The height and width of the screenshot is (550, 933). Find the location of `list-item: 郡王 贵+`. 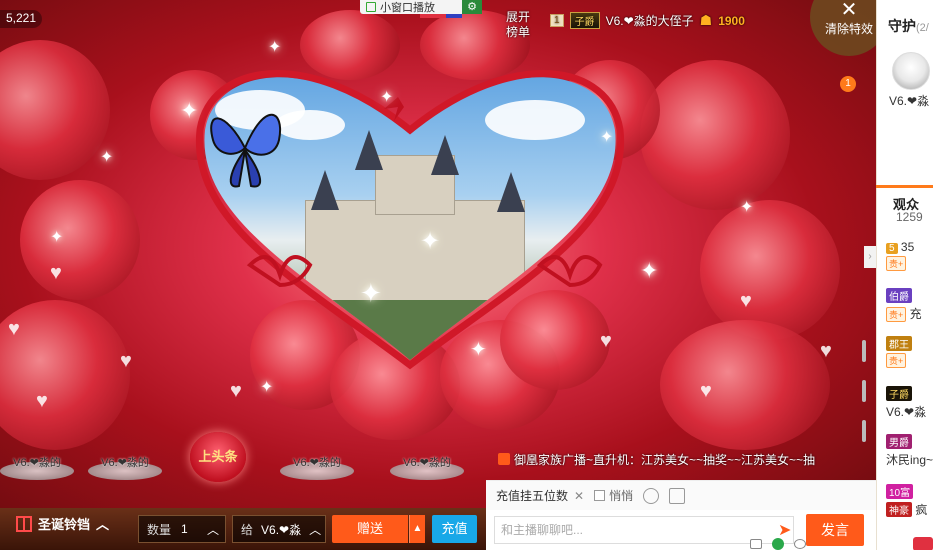

list-item: 郡王 贵+ is located at coordinates (899, 352).